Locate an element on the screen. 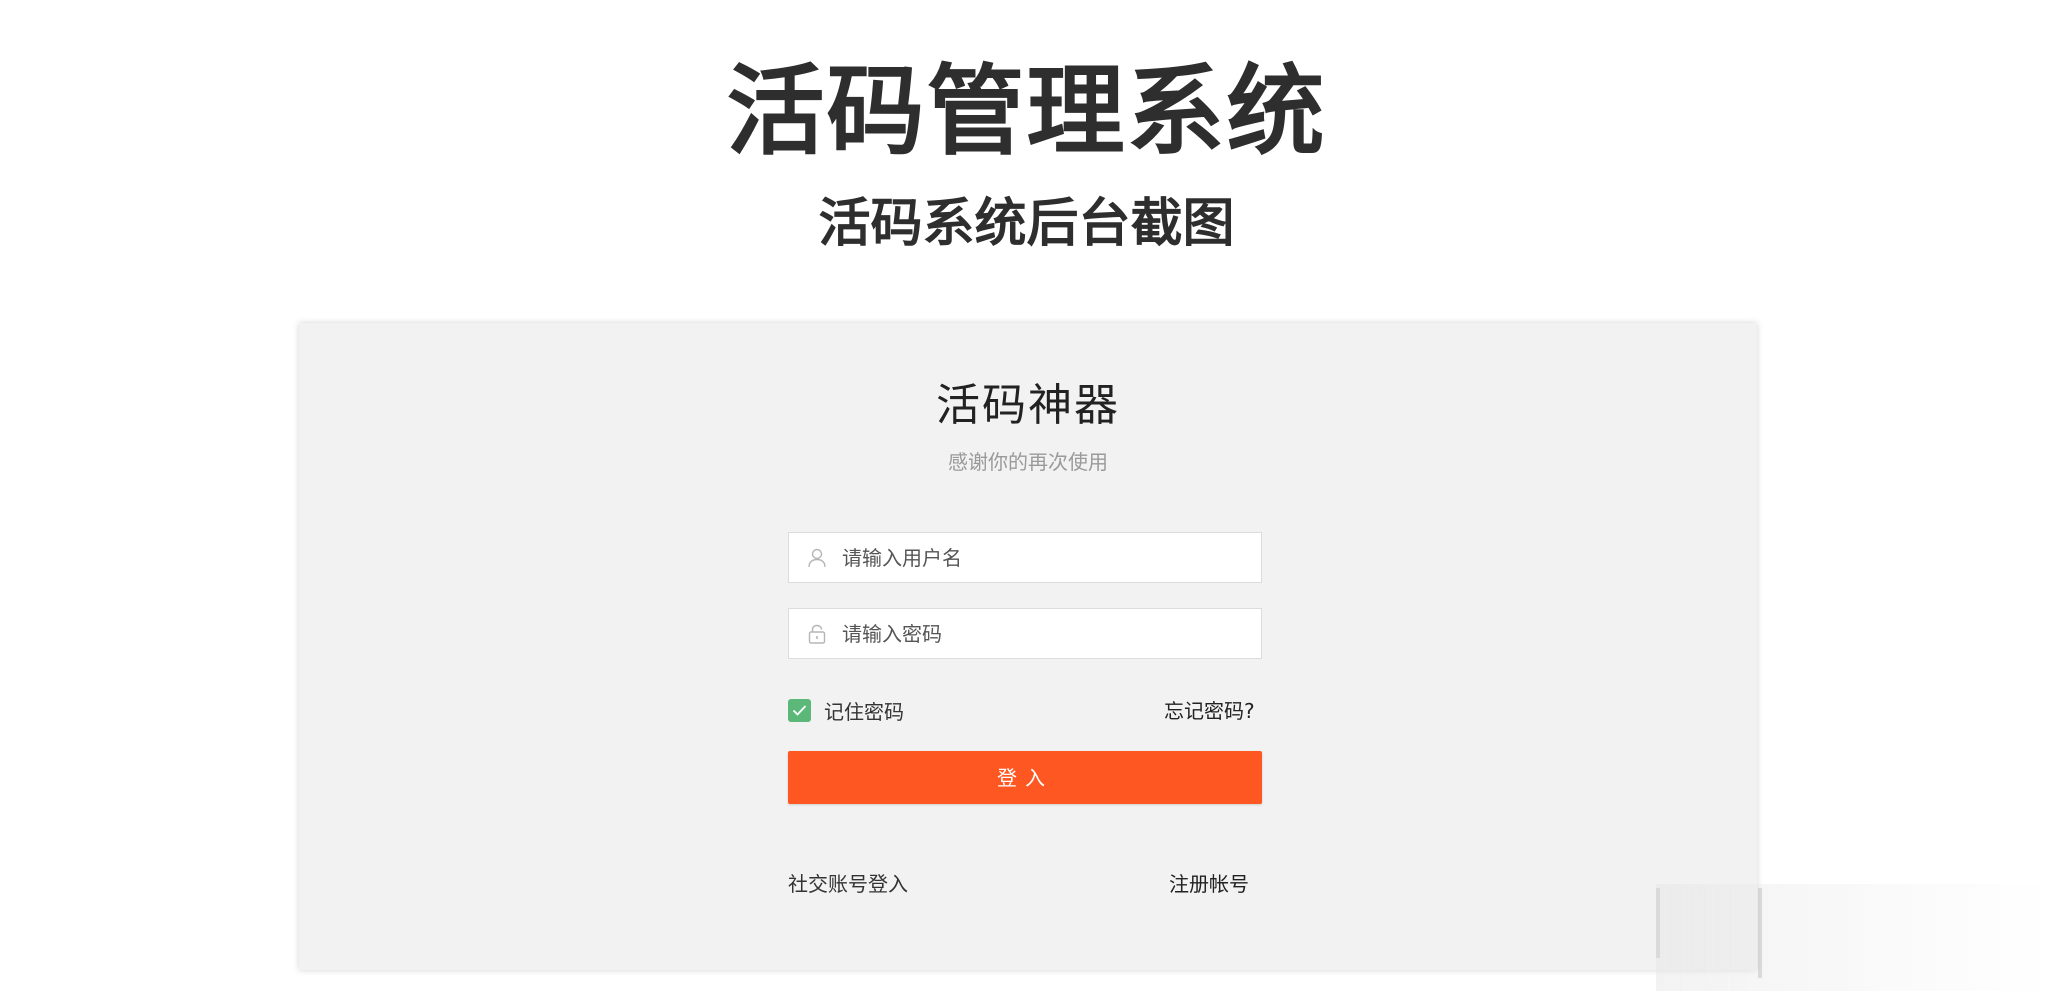  login-subtitle: 感谢你的再次使用 is located at coordinates (1028, 462).